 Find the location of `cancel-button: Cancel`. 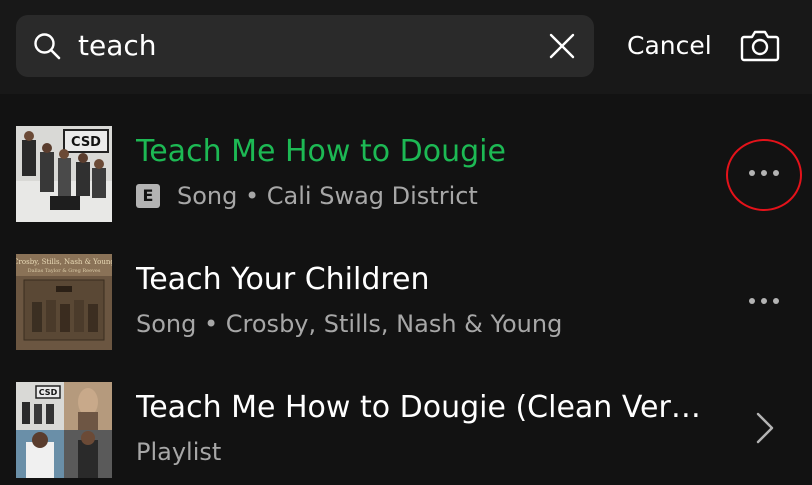

cancel-button: Cancel is located at coordinates (669, 46).